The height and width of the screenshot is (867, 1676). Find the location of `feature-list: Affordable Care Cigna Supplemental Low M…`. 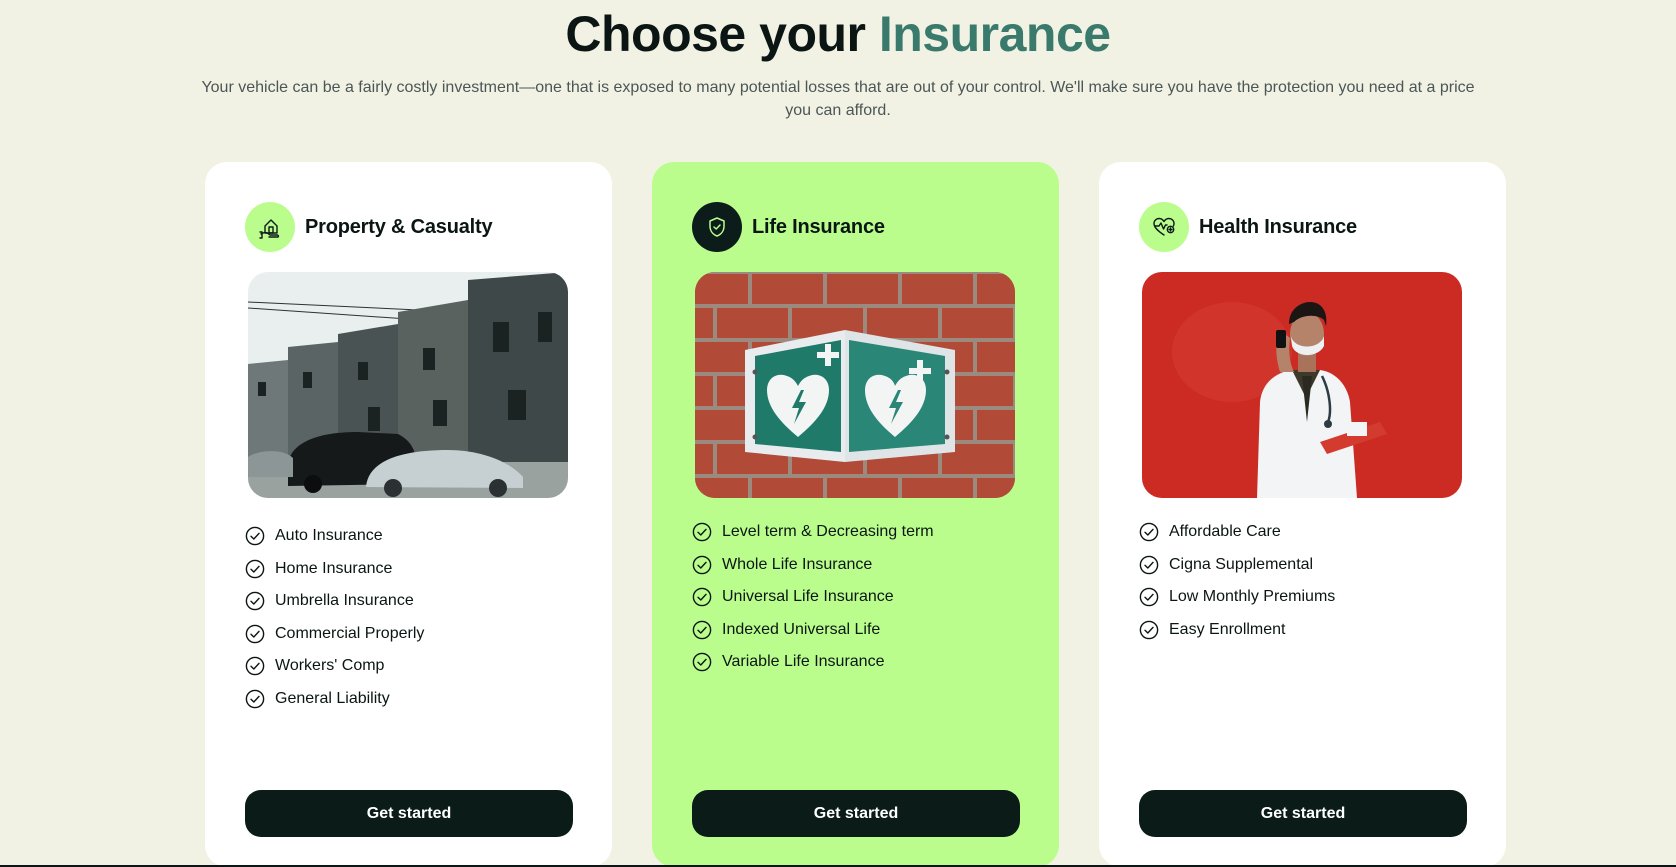

feature-list: Affordable Care Cigna Supplemental Low M… is located at coordinates (1302, 581).